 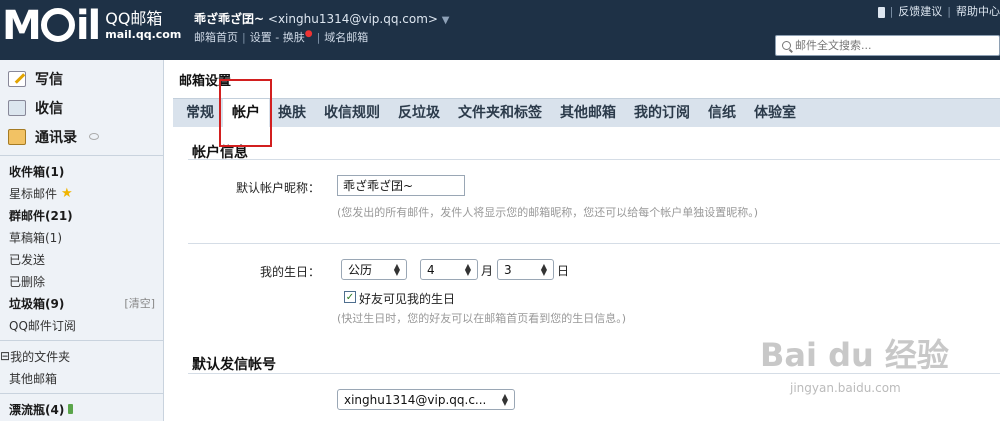 What do you see at coordinates (81, 409) in the screenshot?
I see `sidebar-item-drift-bottle: 漂流瓶(4)` at bounding box center [81, 409].